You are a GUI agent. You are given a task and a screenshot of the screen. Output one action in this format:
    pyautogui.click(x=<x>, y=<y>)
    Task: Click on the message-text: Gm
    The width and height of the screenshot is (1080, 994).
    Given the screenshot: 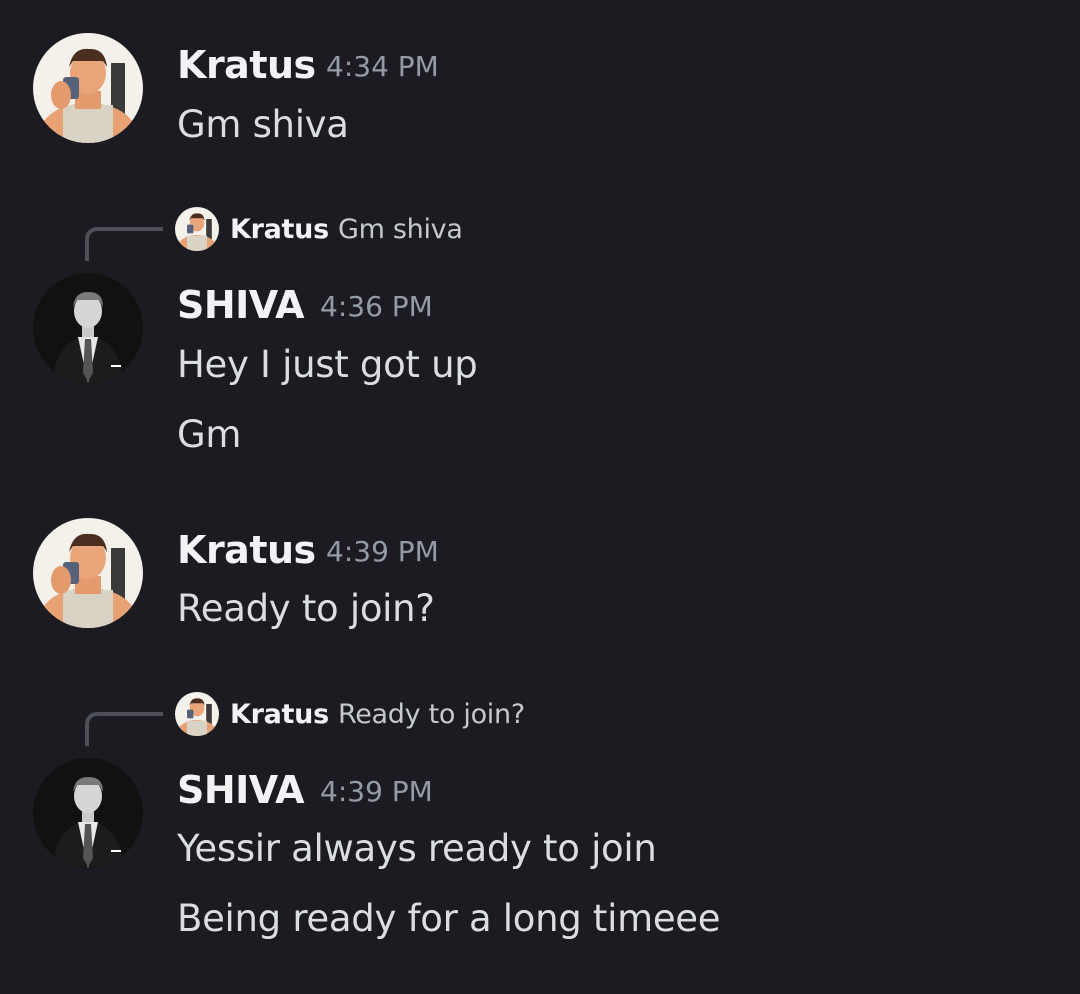 What is the action you would take?
    pyautogui.click(x=209, y=434)
    